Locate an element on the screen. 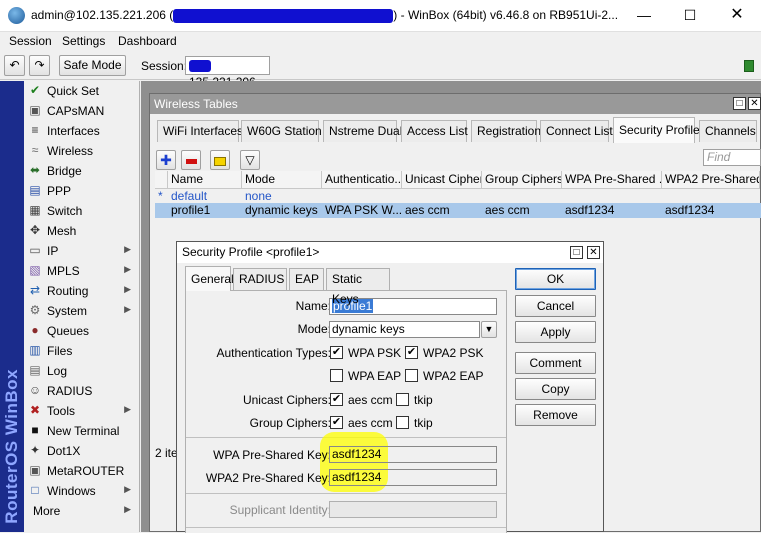 The image size is (761, 533). tab-connect-list: Connect List is located at coordinates (576, 131).